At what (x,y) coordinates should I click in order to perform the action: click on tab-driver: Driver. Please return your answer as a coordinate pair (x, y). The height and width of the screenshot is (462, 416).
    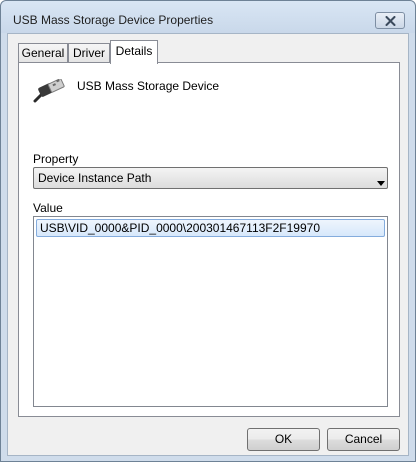
    Looking at the image, I should click on (89, 53).